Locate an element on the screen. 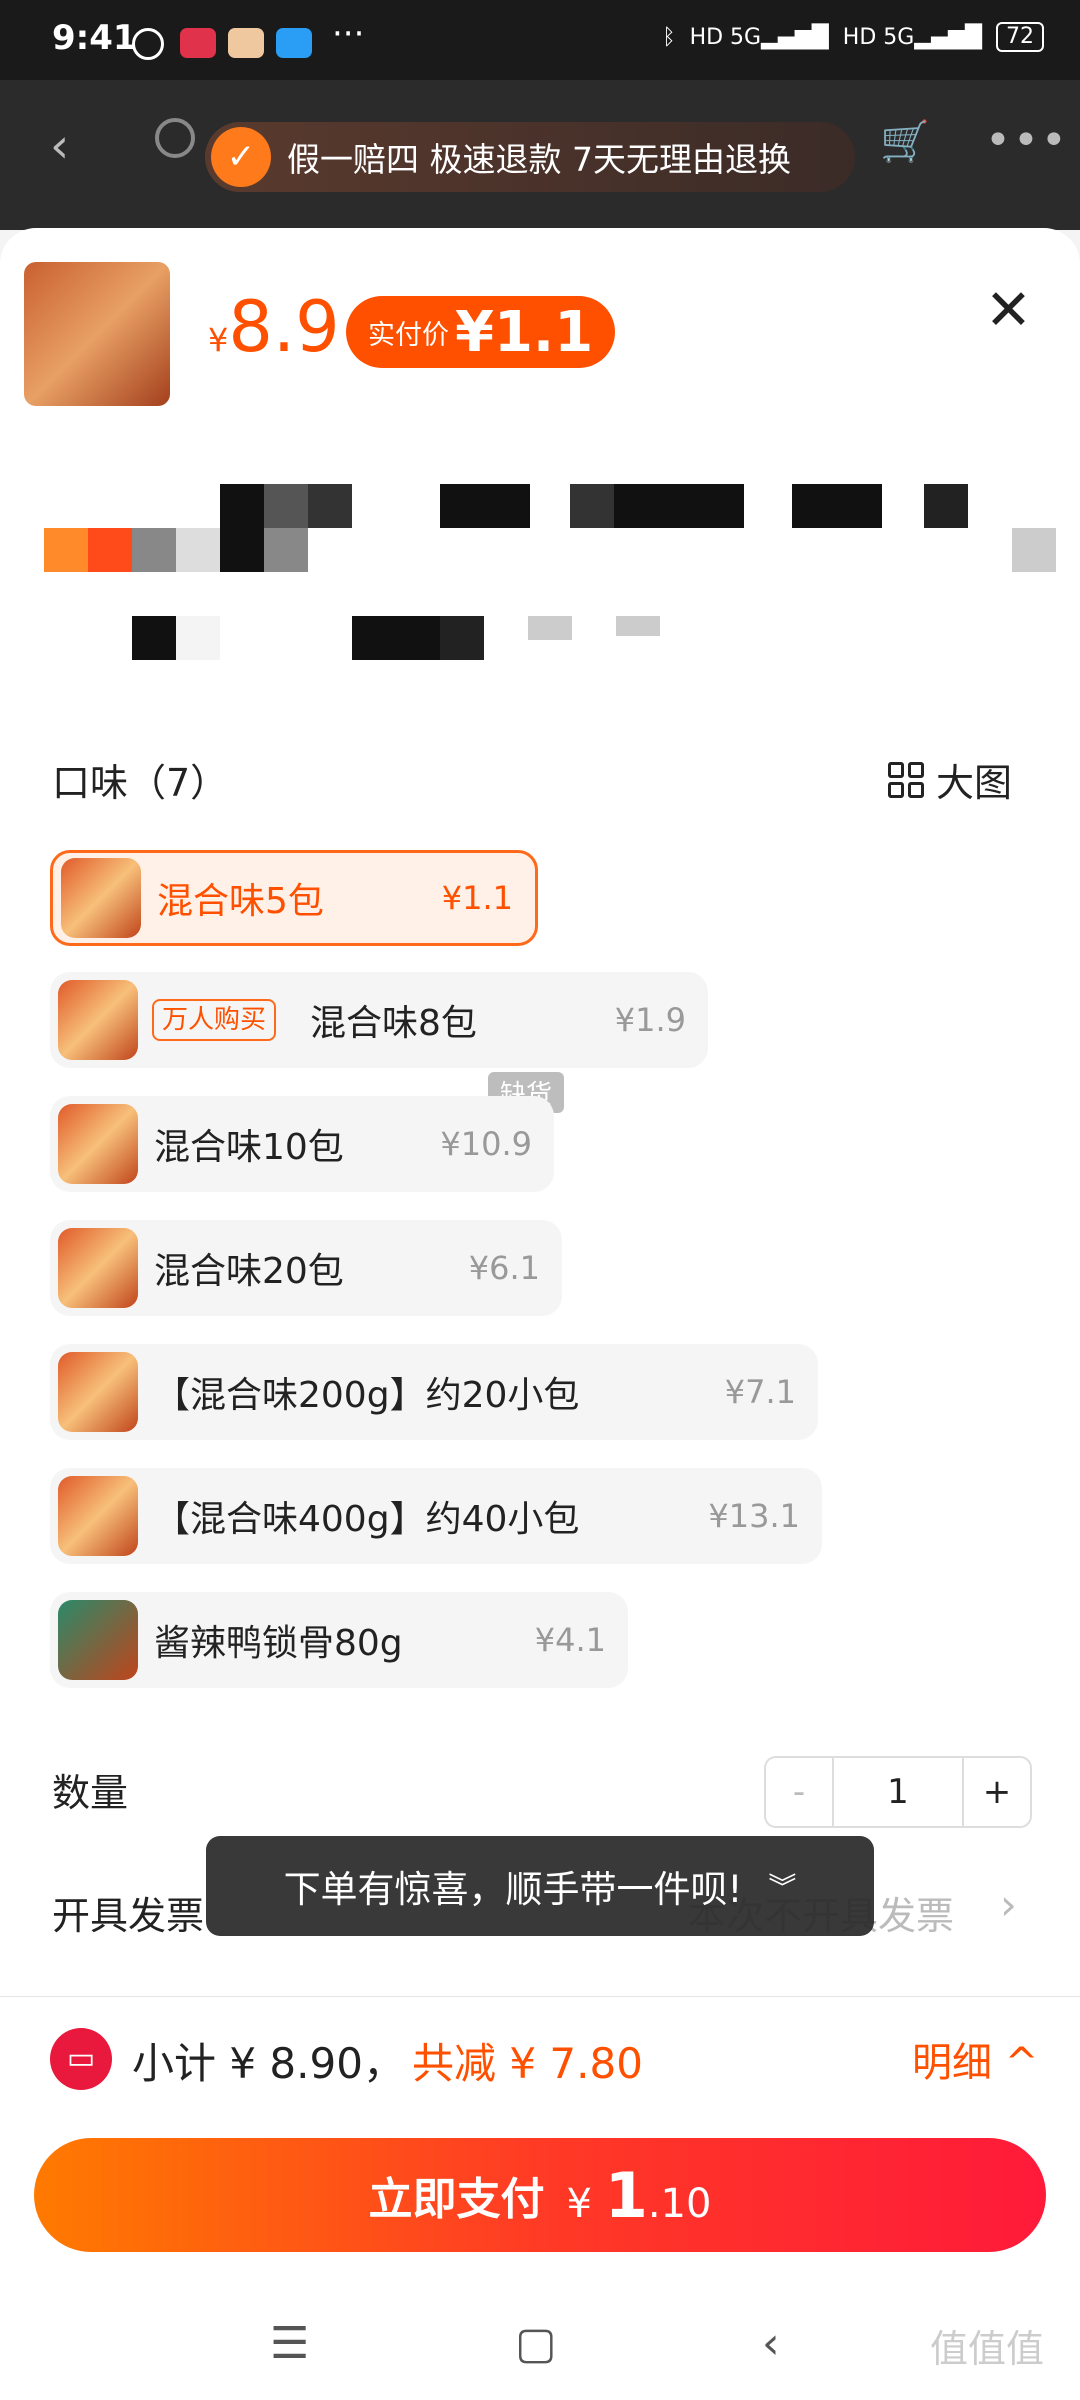 Image resolution: width=1080 pixels, height=2400 pixels. invoice-label: 开具发票 is located at coordinates (128, 1916).